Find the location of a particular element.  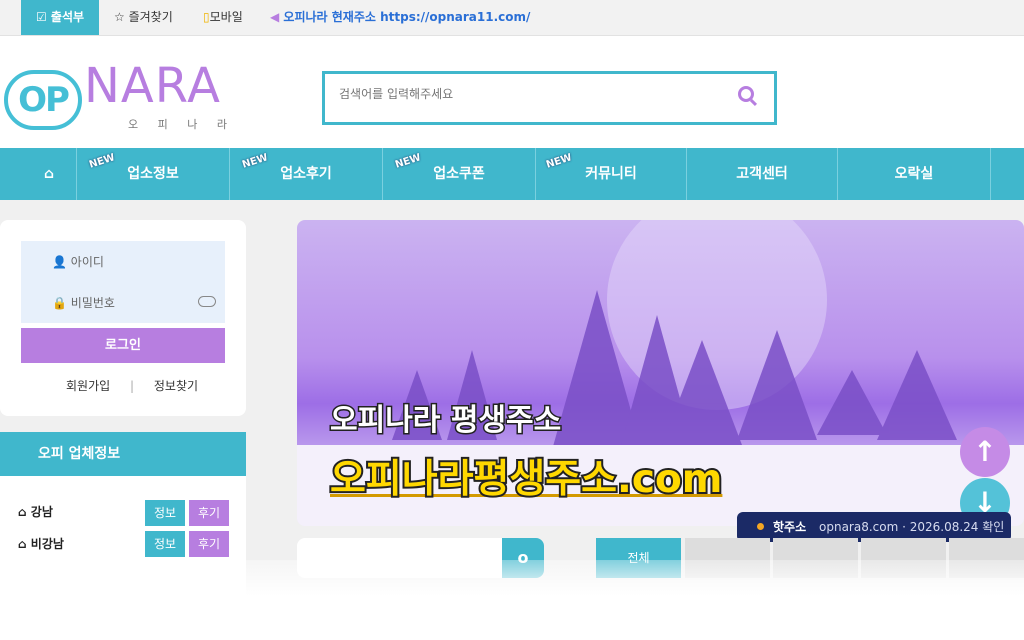

mobile-link: ▯모바일 is located at coordinates (223, 17).